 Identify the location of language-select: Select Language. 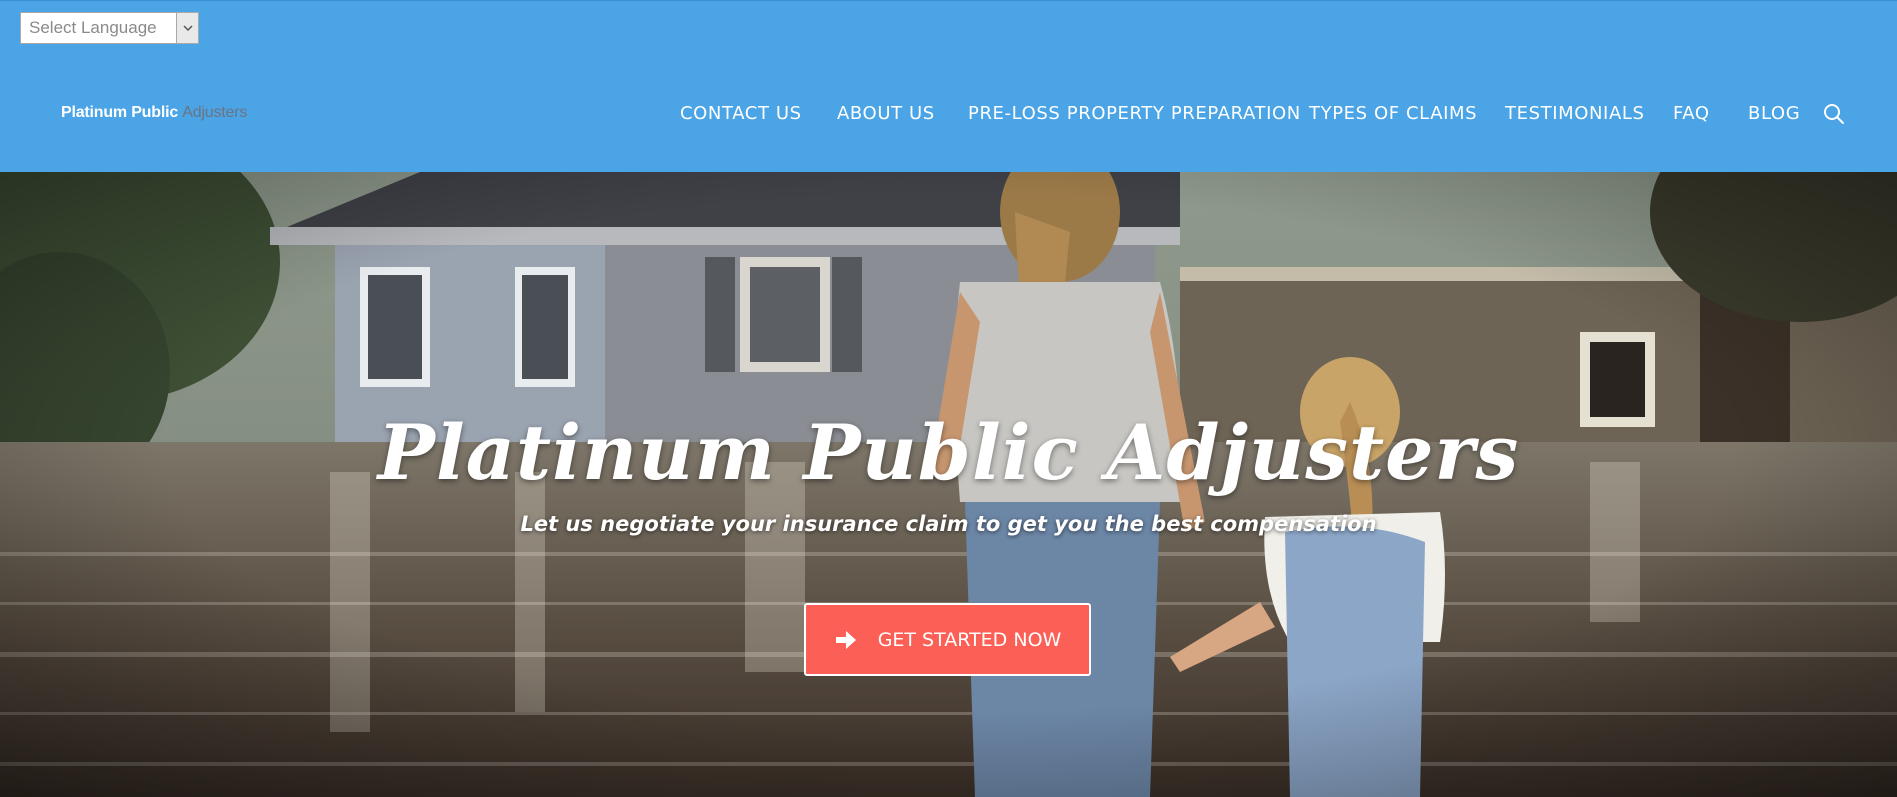
(109, 28).